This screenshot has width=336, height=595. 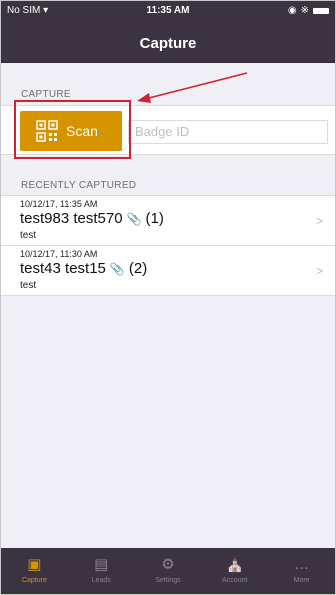 I want to click on item-title: test983 test570 📎 (1), so click(x=92, y=218).